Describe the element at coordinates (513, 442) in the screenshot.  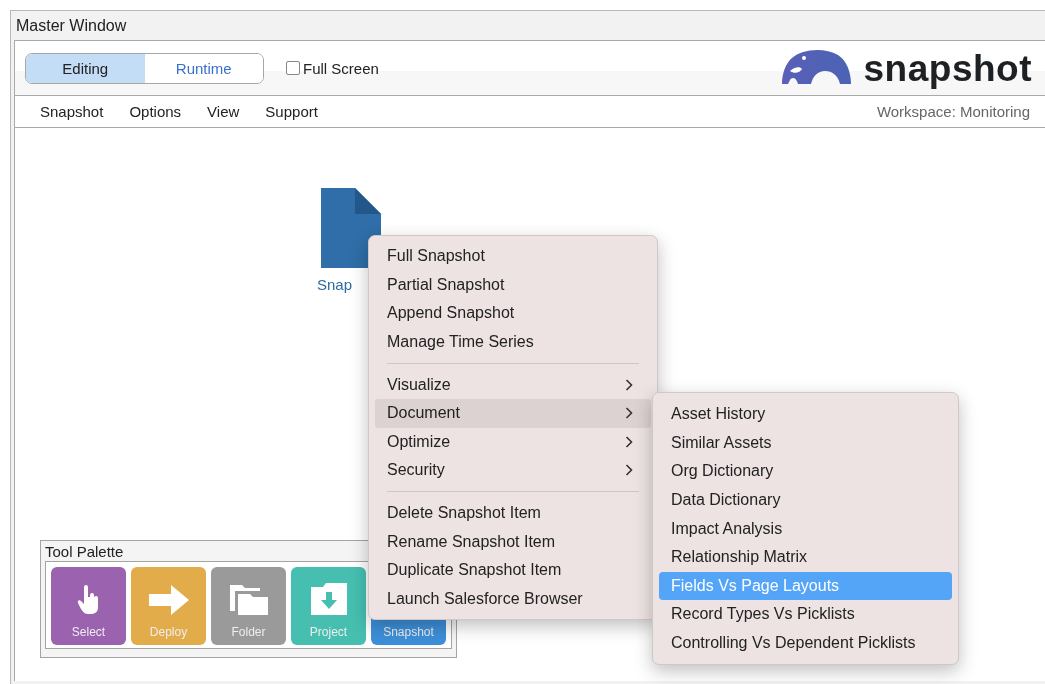
I see `menu-item: Optimize` at that location.